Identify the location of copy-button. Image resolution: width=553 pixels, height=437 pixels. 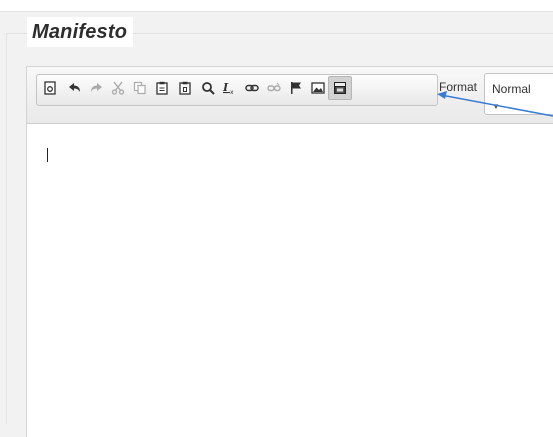
(140, 88).